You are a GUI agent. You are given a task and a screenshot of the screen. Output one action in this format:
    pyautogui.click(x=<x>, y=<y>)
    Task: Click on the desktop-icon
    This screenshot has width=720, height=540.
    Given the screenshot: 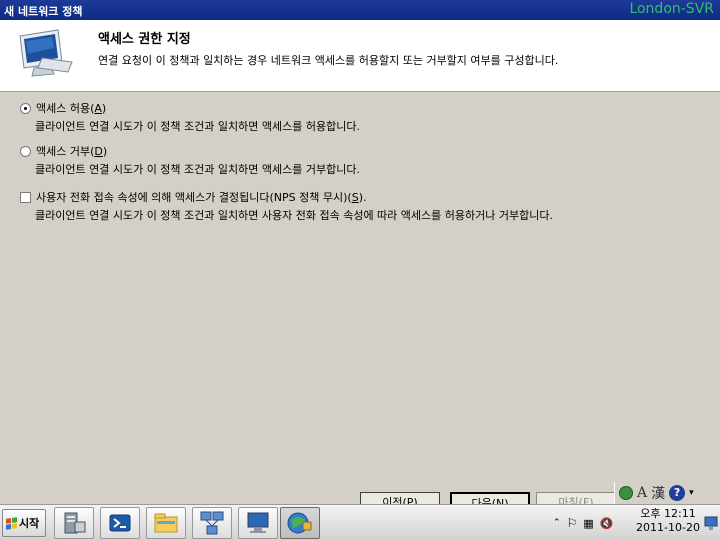 What is the action you would take?
    pyautogui.click(x=711, y=523)
    